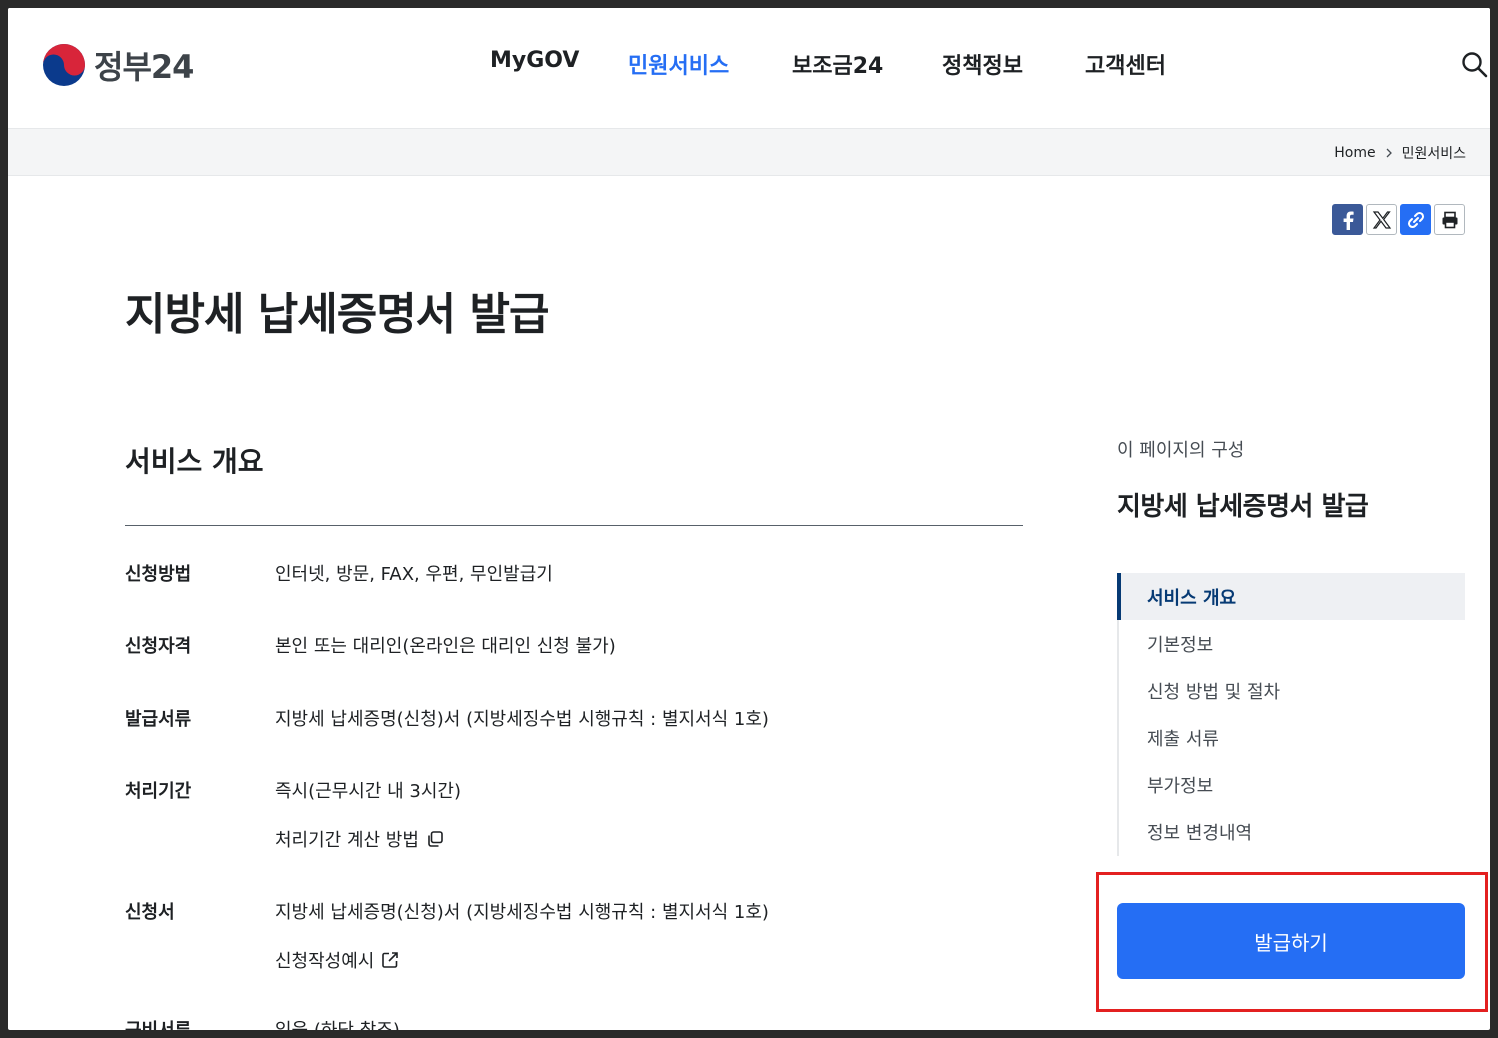  Describe the element at coordinates (158, 574) in the screenshot. I see `row-label-apply-method: 신청방법` at that location.